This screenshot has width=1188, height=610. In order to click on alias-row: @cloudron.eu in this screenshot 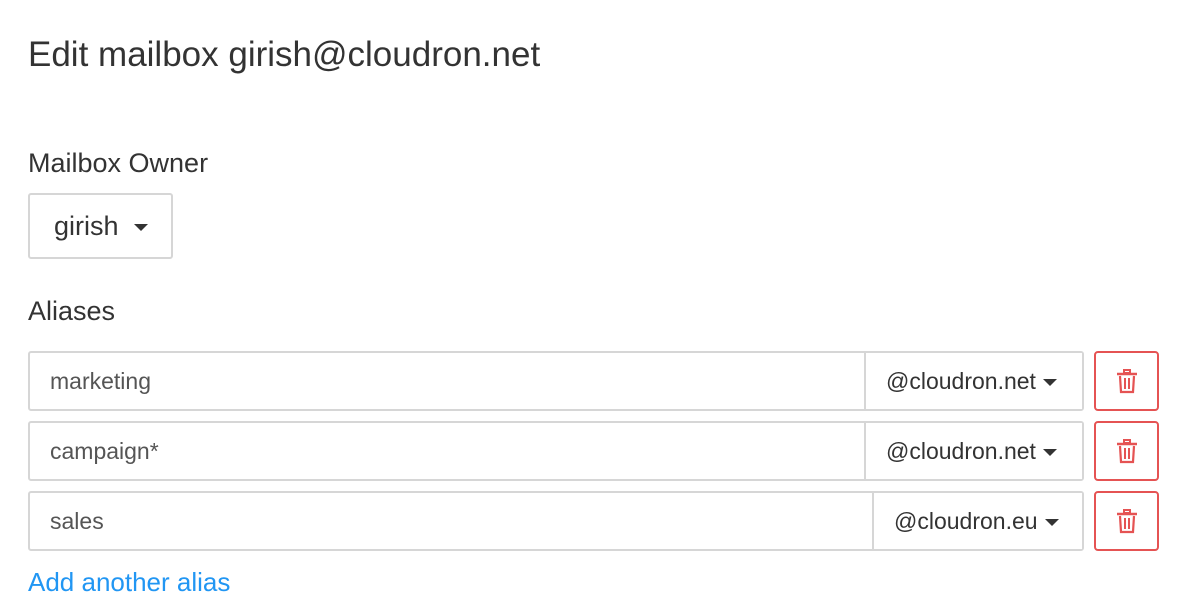, I will do `click(594, 521)`.